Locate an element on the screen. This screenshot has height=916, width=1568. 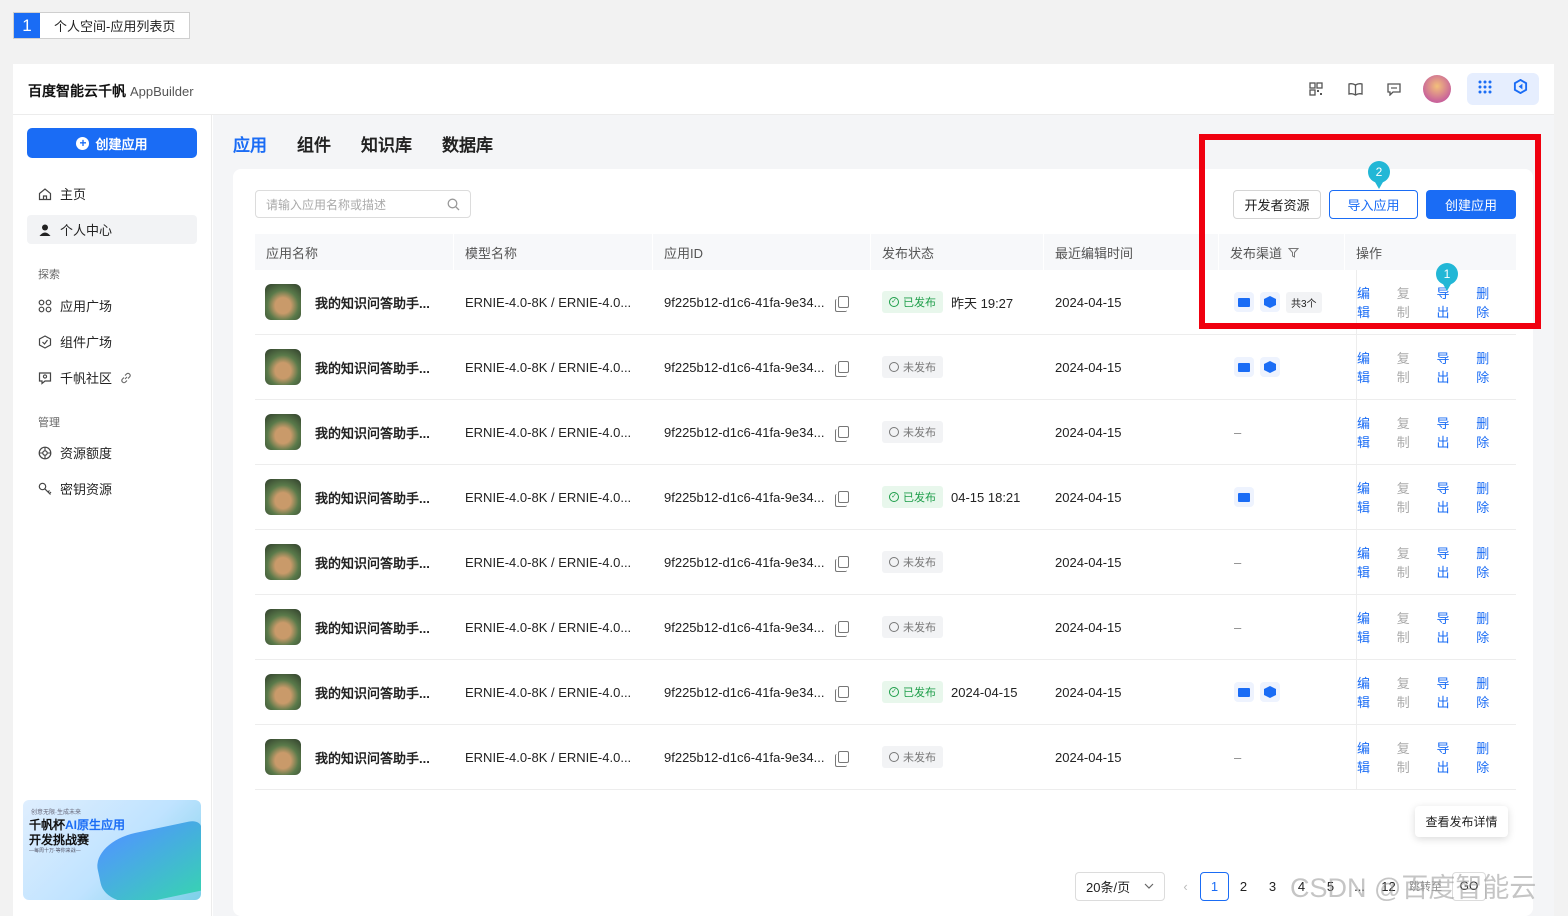
tab-bar: 应用 组件 知识库 数据库 is located at coordinates (363, 143).